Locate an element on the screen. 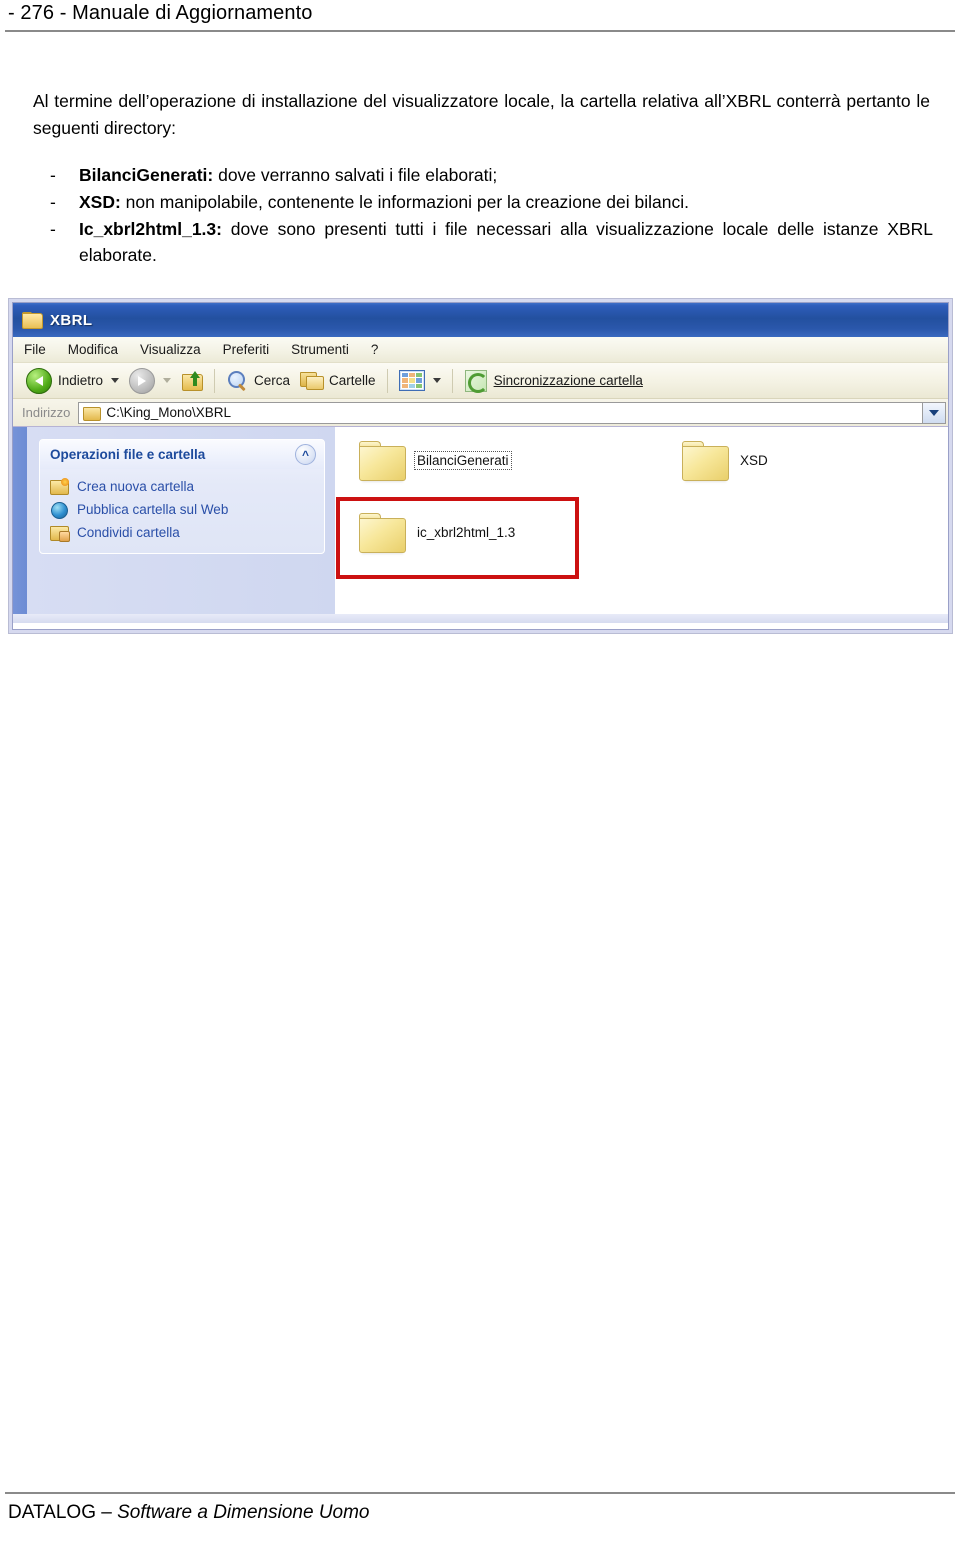 The width and height of the screenshot is (960, 1552). folder-label-ic-xbrl2html: ic_xbrl2html_1.3 is located at coordinates (466, 532).